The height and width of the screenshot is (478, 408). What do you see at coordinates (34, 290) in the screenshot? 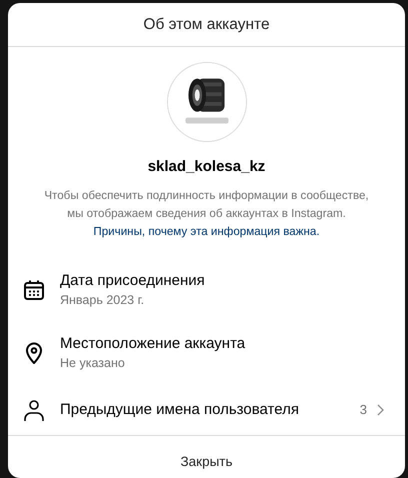
I see `calendar-icon` at bounding box center [34, 290].